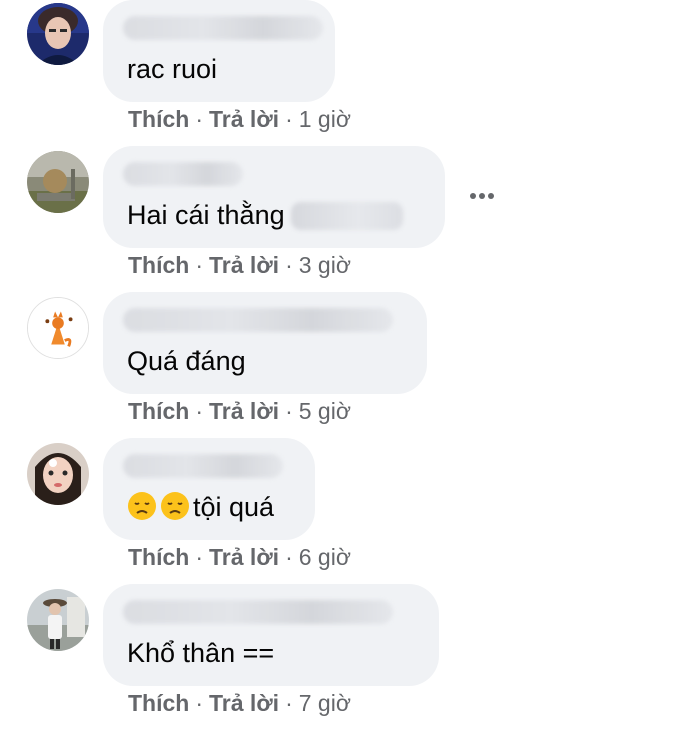 This screenshot has height=742, width=684. Describe the element at coordinates (209, 489) in the screenshot. I see `comment-bubble: tội quá` at that location.